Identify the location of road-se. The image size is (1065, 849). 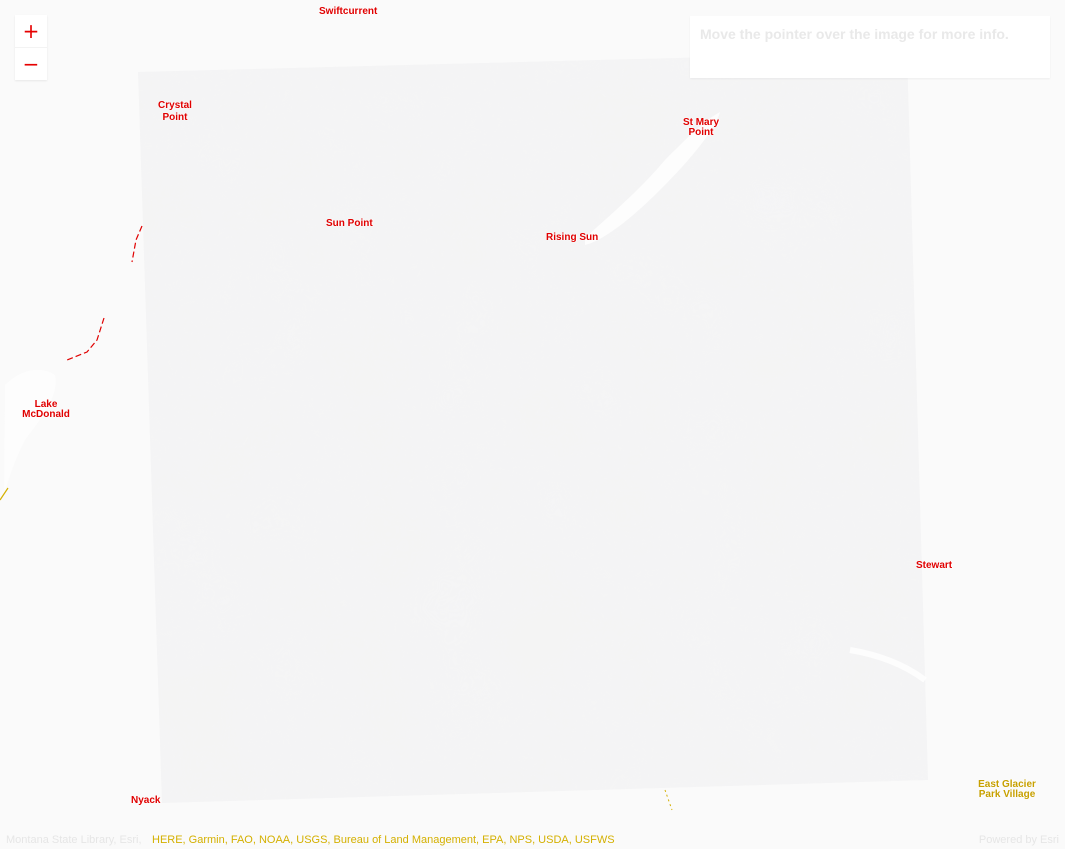
(668, 800).